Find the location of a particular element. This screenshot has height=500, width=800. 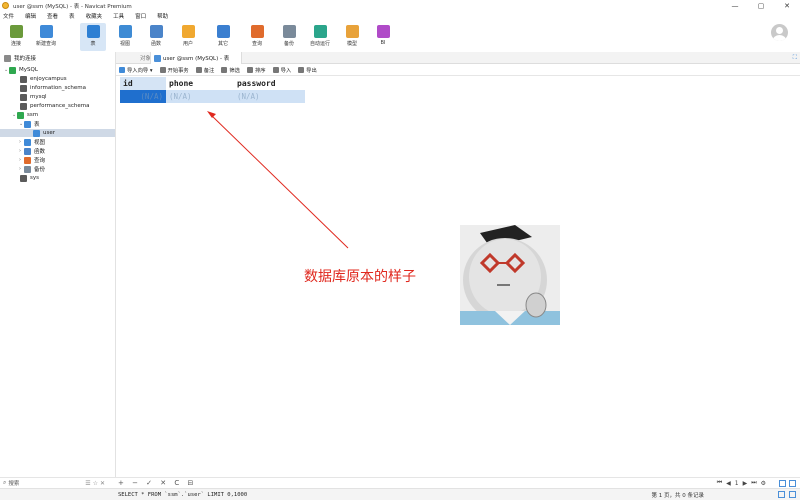

column-header-phone: phone is located at coordinates (200, 83).